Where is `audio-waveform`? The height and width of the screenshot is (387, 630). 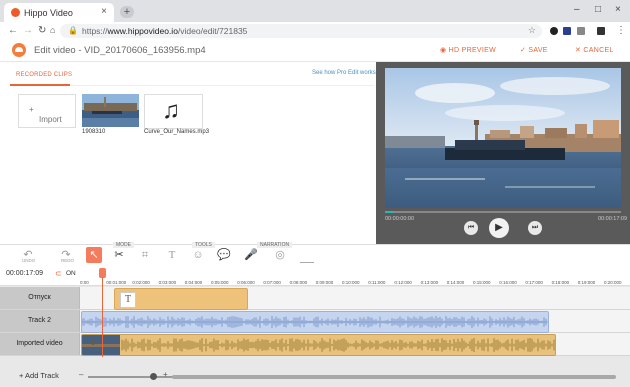
audio-waveform is located at coordinates (315, 322).